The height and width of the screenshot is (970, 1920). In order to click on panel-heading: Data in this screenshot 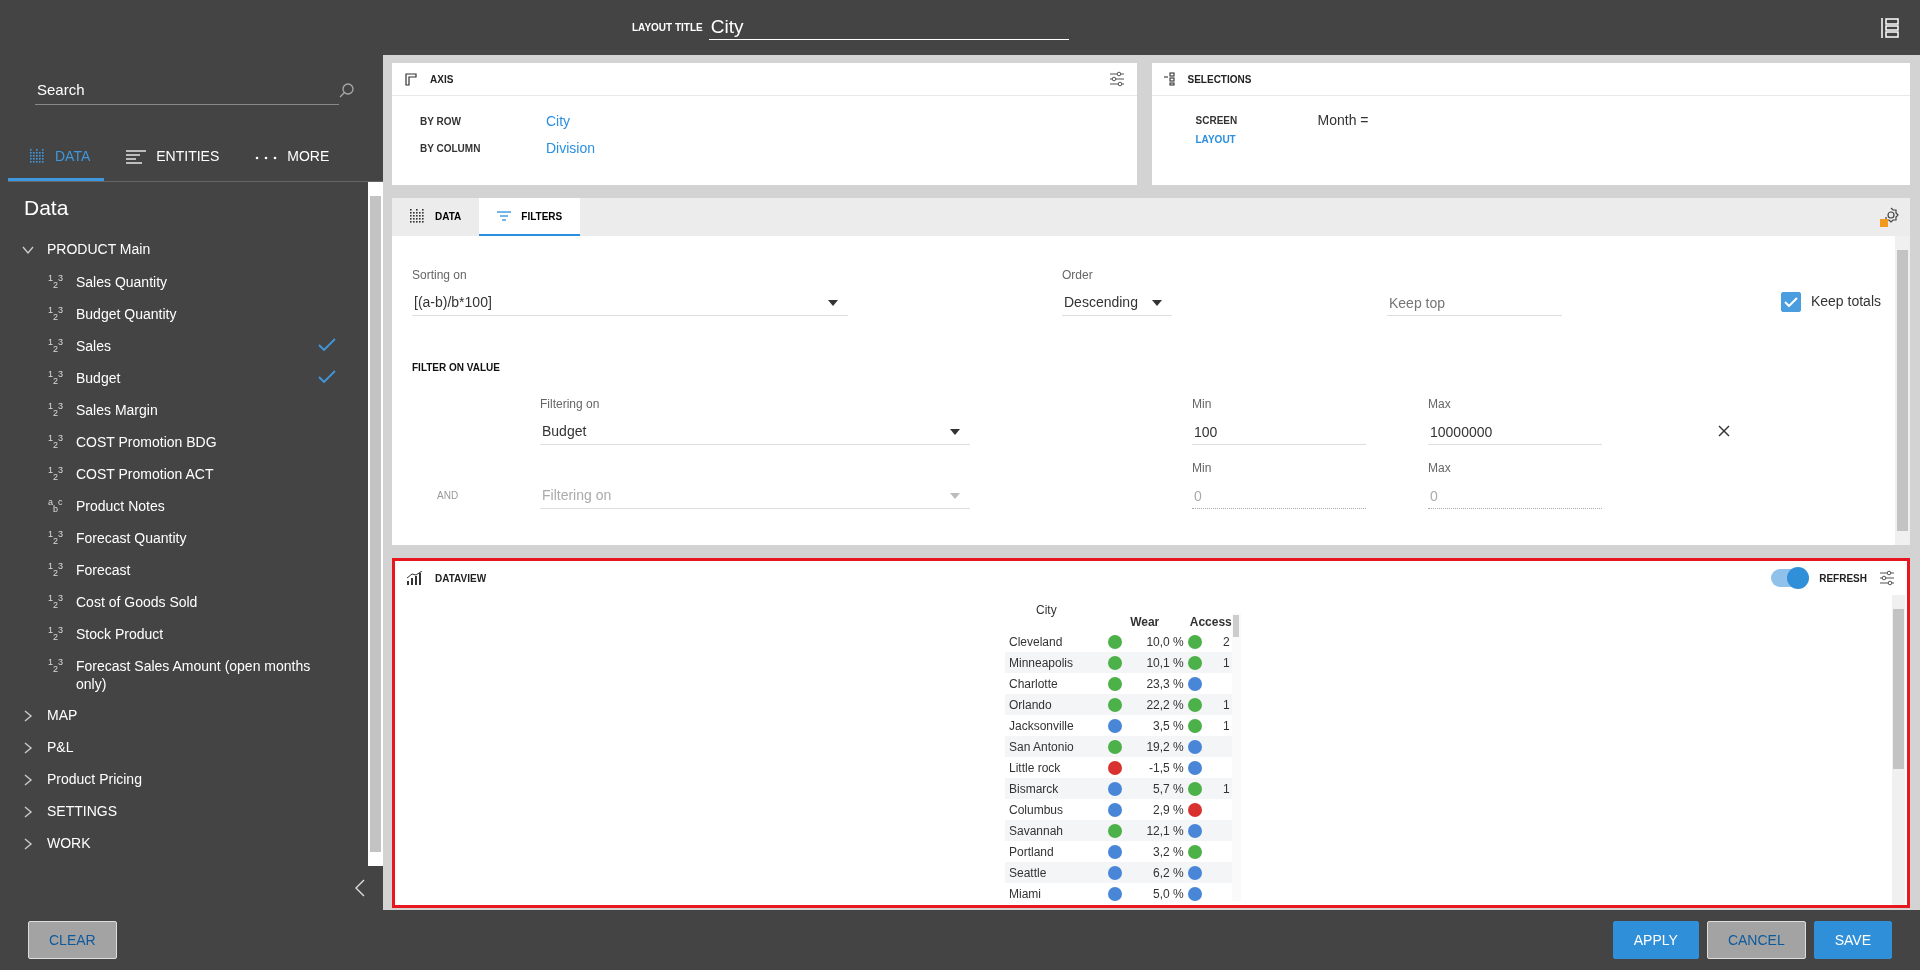, I will do `click(47, 208)`.